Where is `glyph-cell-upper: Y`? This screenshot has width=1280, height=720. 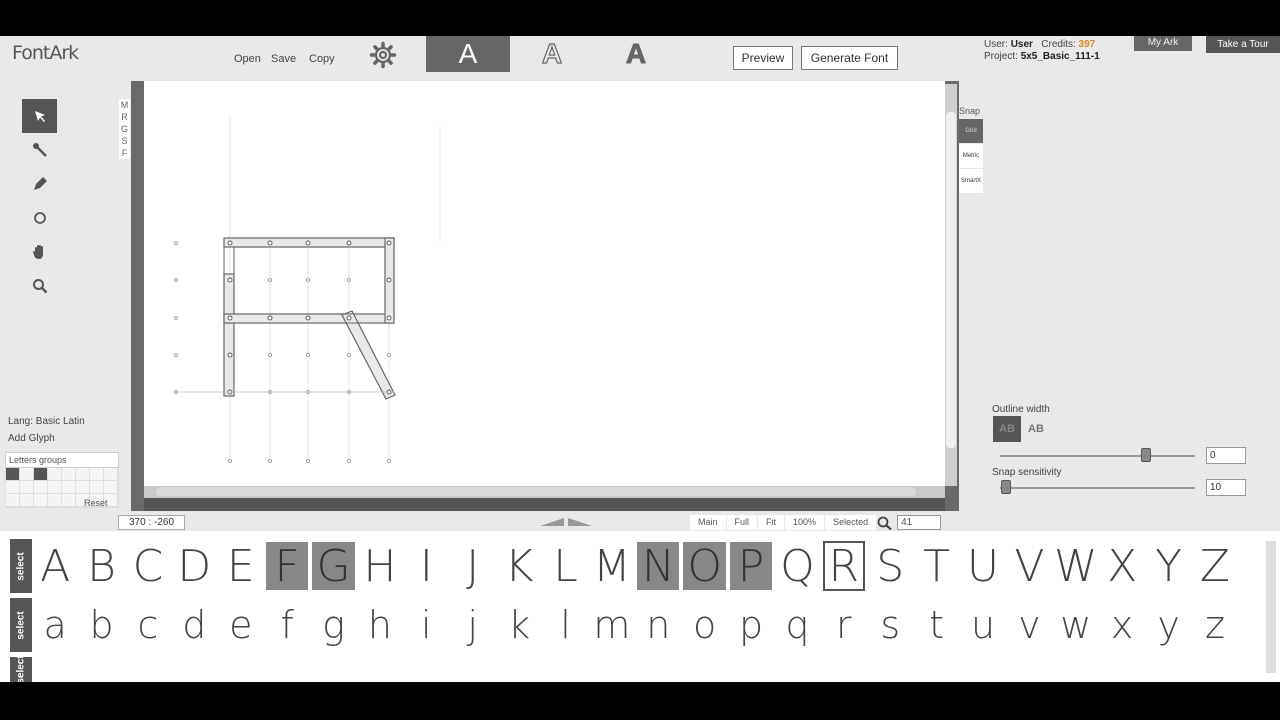
glyph-cell-upper: Y is located at coordinates (1168, 566).